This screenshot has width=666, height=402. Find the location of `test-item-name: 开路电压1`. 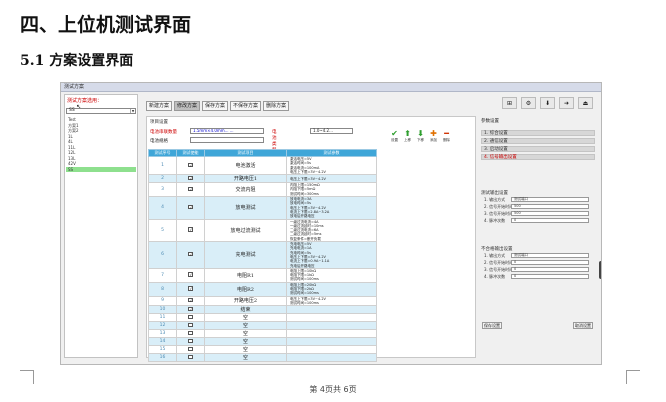

test-item-name: 开路电压1 is located at coordinates (245, 179).